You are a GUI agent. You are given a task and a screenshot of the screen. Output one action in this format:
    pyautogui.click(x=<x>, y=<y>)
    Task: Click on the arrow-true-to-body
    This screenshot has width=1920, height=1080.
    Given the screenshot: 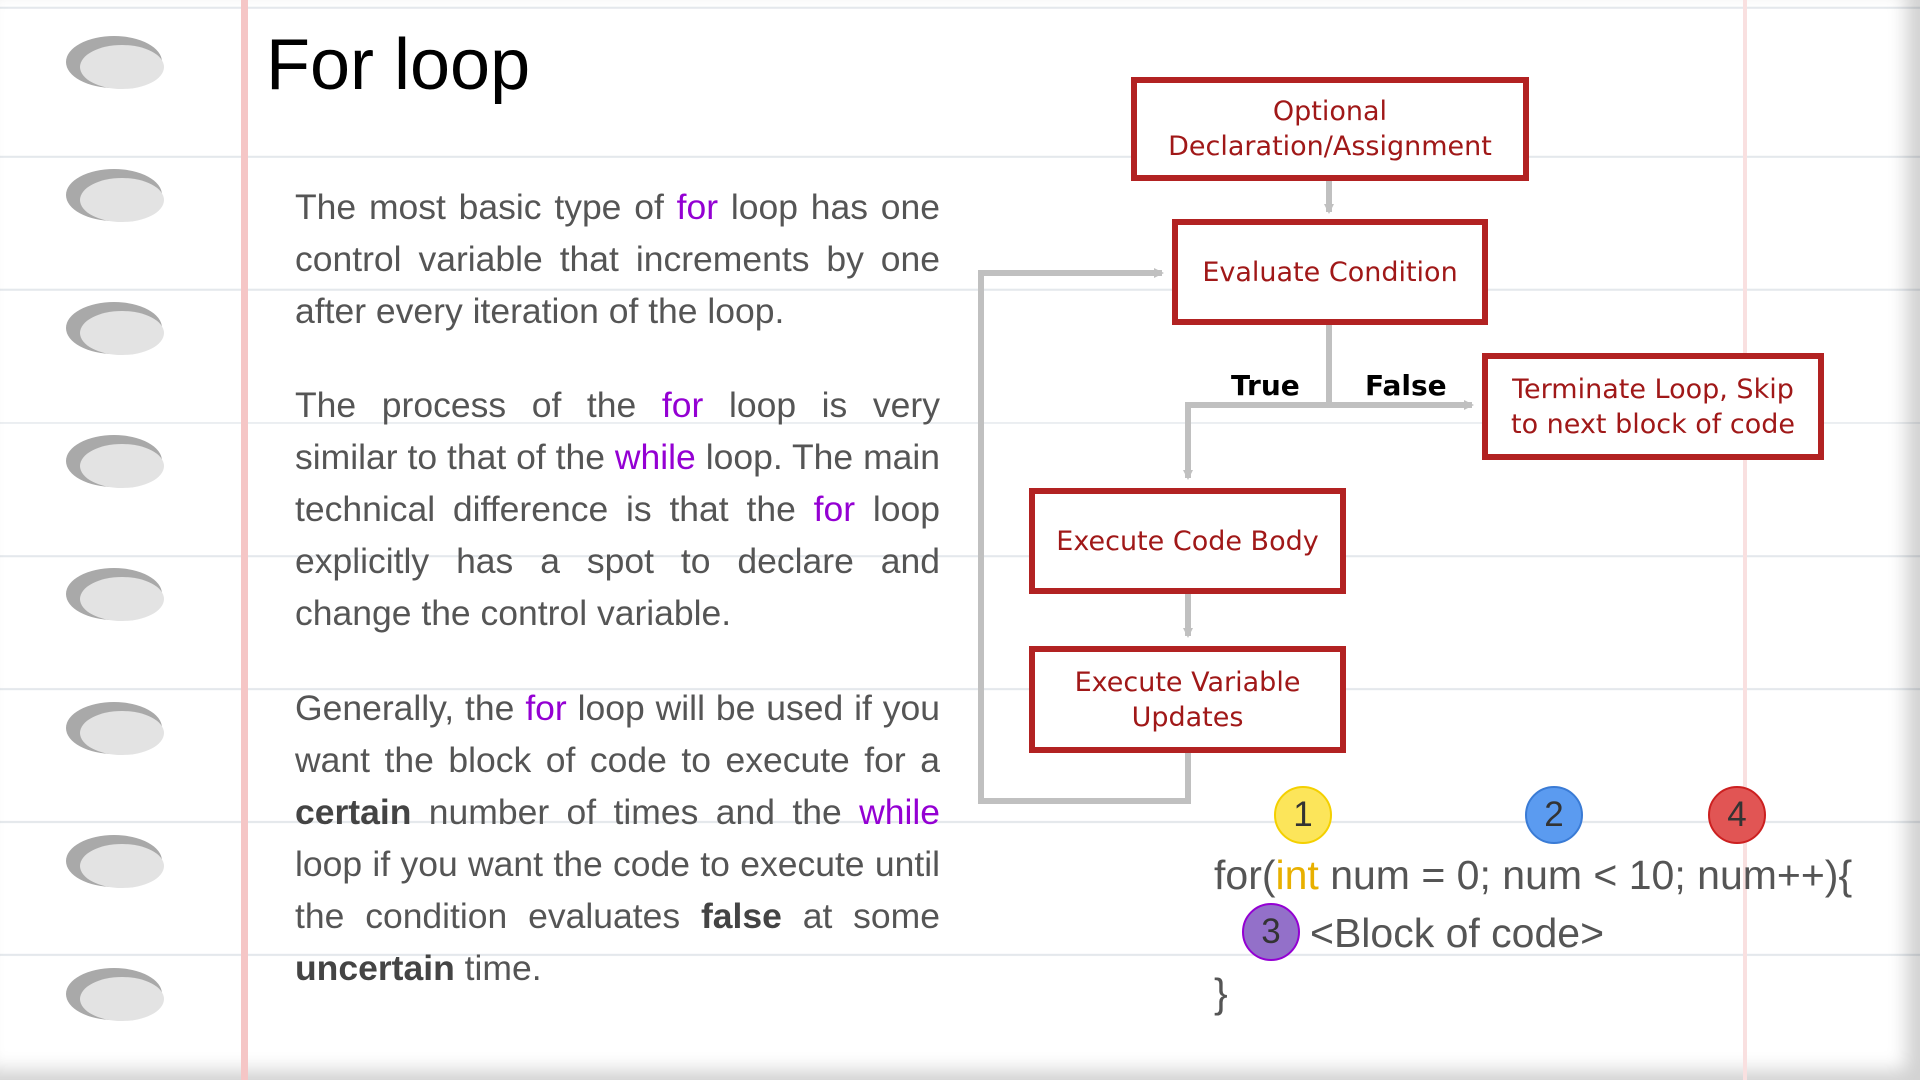 What is the action you would take?
    pyautogui.click(x=1256, y=441)
    